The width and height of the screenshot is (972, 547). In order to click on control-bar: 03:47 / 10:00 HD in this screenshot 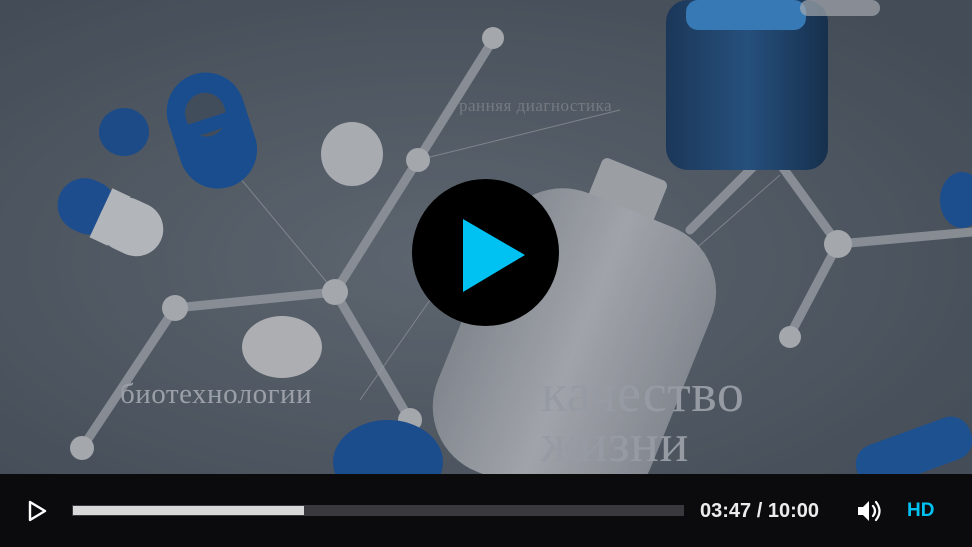, I will do `click(486, 510)`.